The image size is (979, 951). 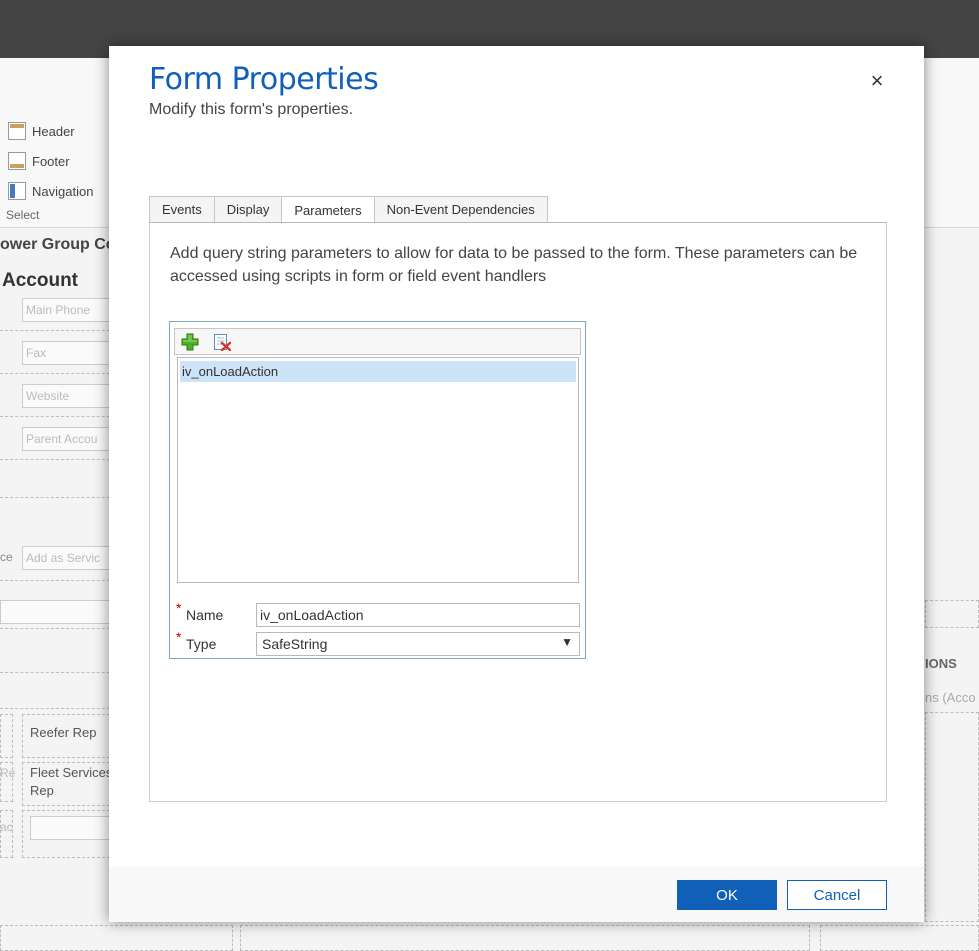 What do you see at coordinates (68, 558) in the screenshot?
I see `field-add-as-service: Add as Servic` at bounding box center [68, 558].